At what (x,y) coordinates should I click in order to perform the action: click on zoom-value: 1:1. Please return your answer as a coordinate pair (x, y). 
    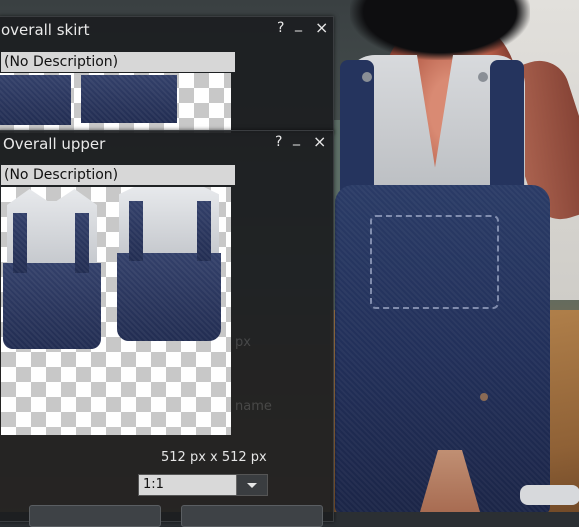
    Looking at the image, I should click on (153, 484).